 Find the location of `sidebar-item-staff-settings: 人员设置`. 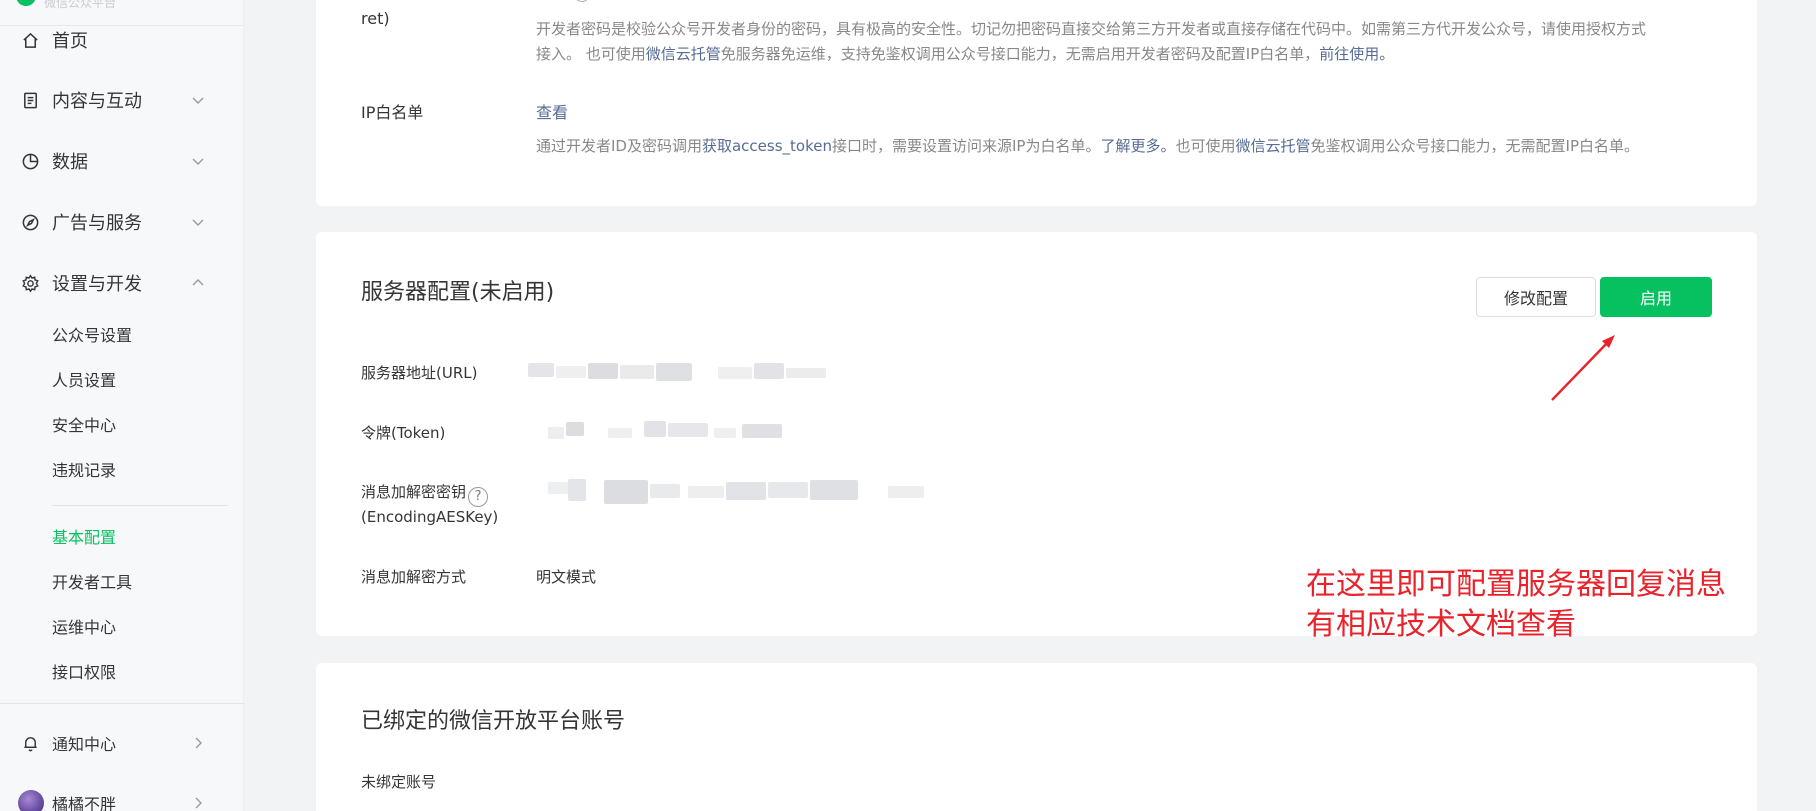

sidebar-item-staff-settings: 人员设置 is located at coordinates (84, 381).